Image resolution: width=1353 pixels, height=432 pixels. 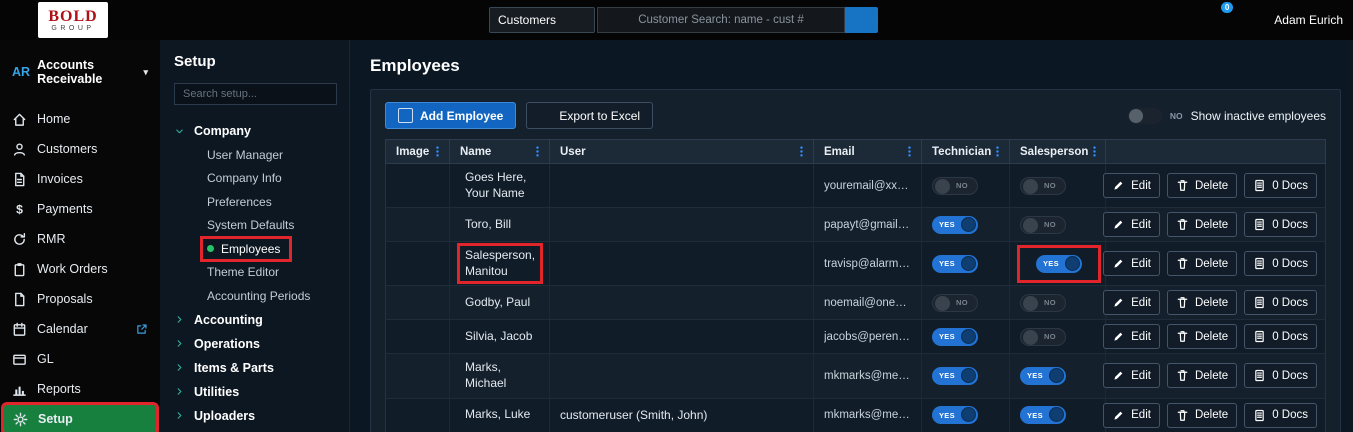 I want to click on column-header-image: Image, so click(x=418, y=151).